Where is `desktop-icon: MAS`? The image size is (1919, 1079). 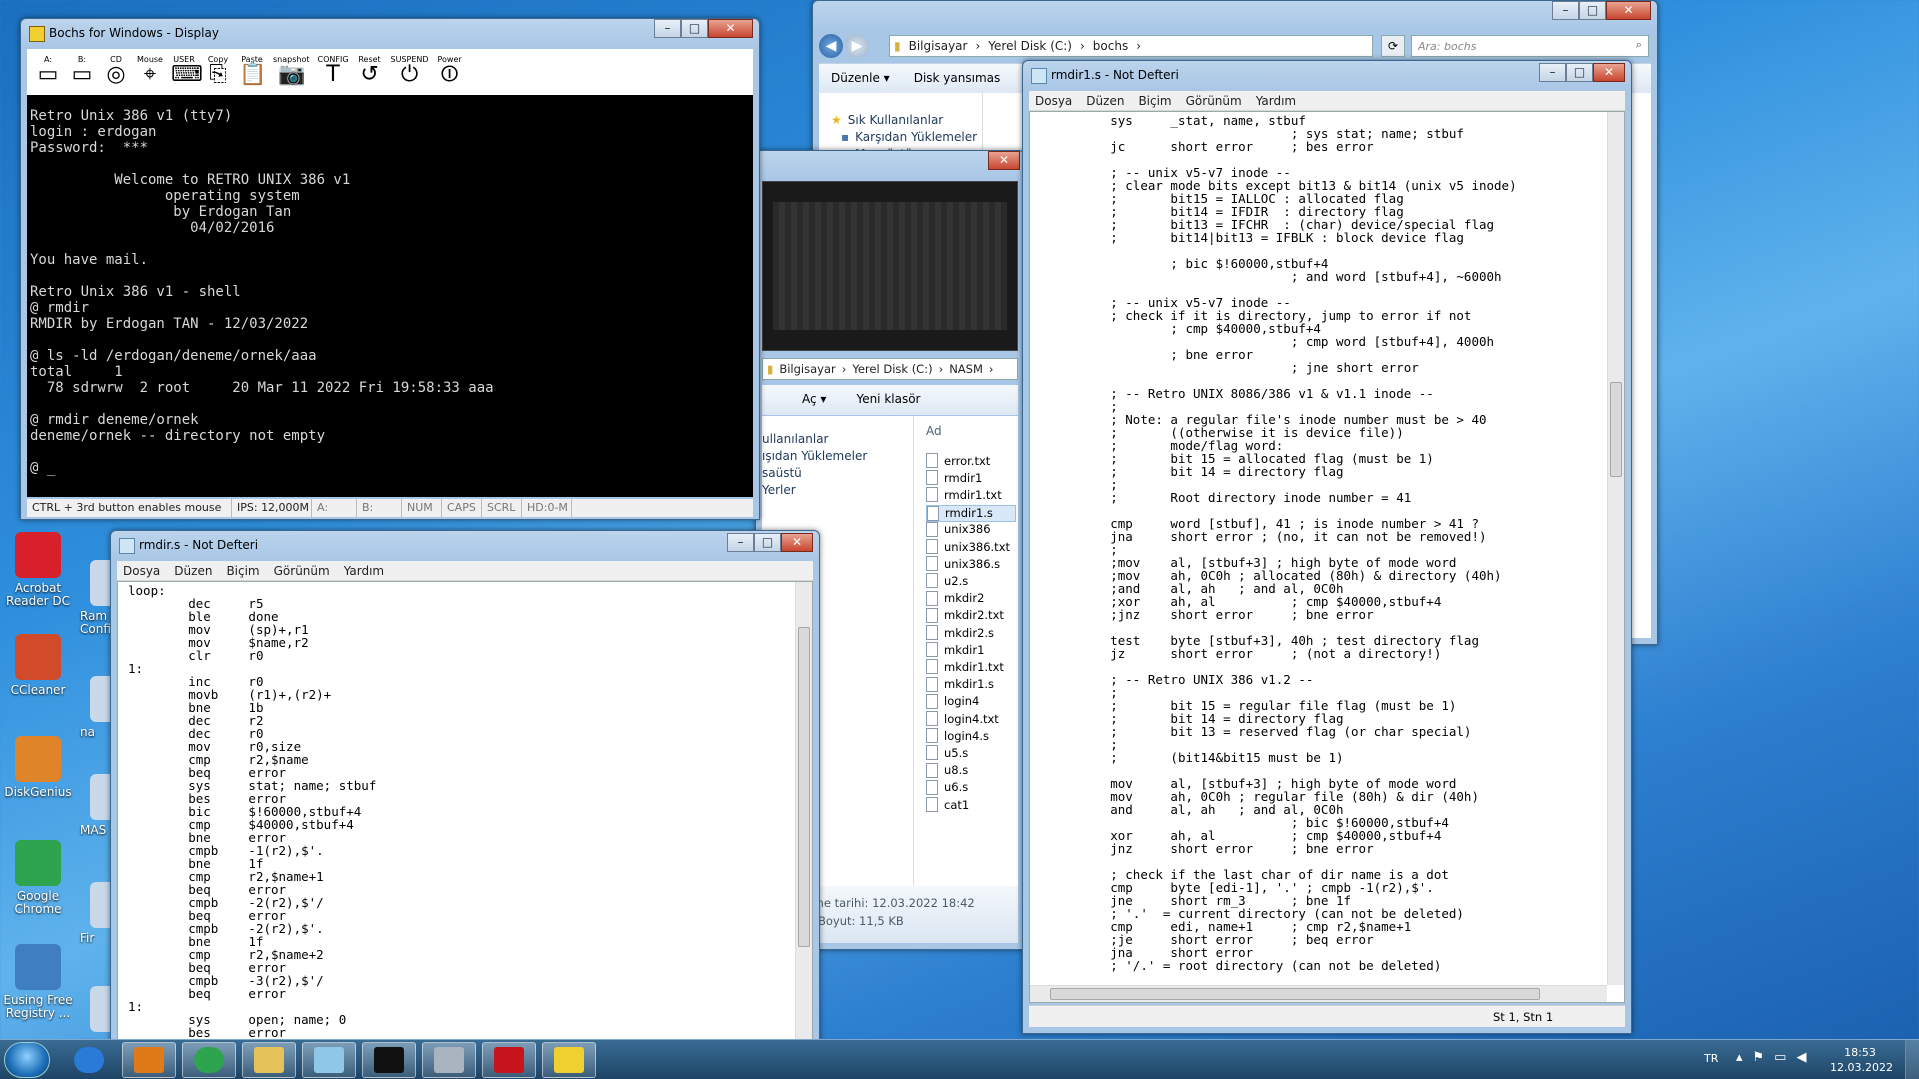 desktop-icon: MAS is located at coordinates (99, 805).